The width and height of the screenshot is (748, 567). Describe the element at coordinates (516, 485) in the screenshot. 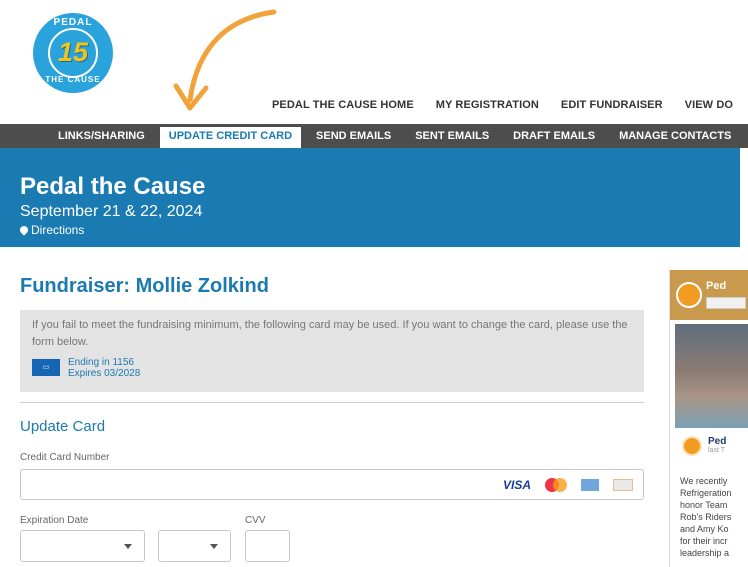

I see `visa-icon: VISA` at that location.